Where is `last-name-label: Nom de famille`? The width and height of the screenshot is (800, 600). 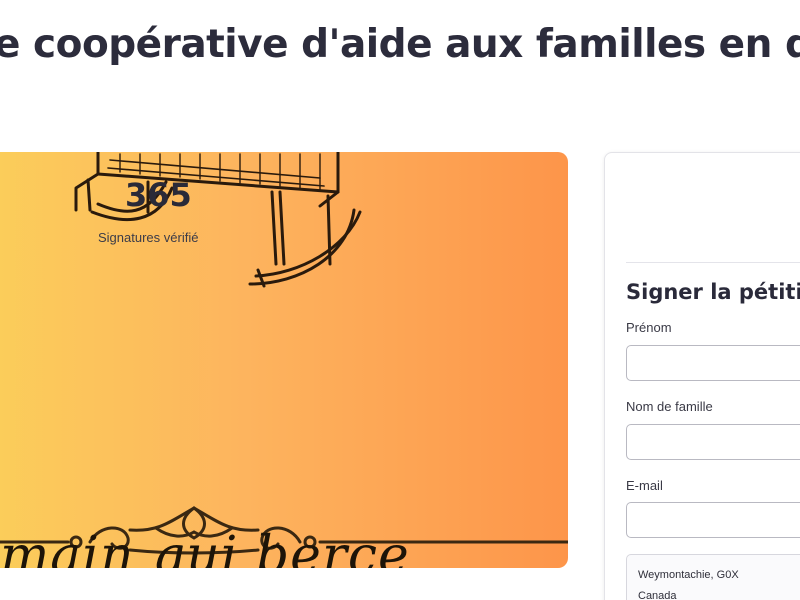
last-name-label: Nom de famille is located at coordinates (669, 406).